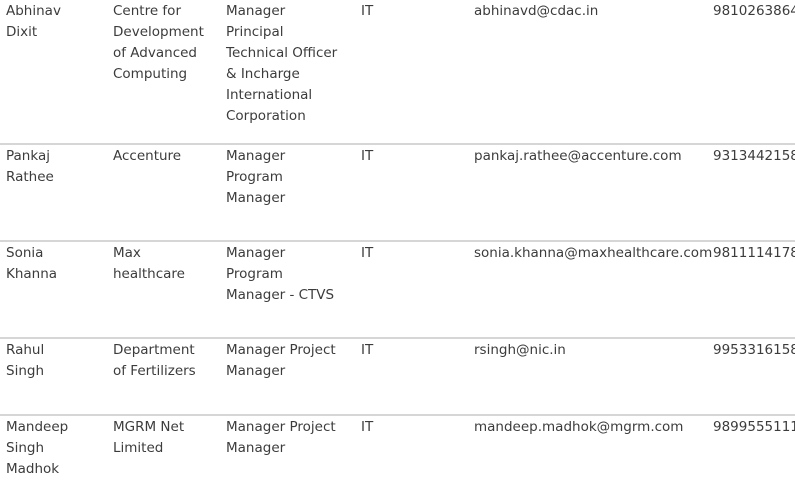  I want to click on contact-phone: 9899555111, so click(754, 427).